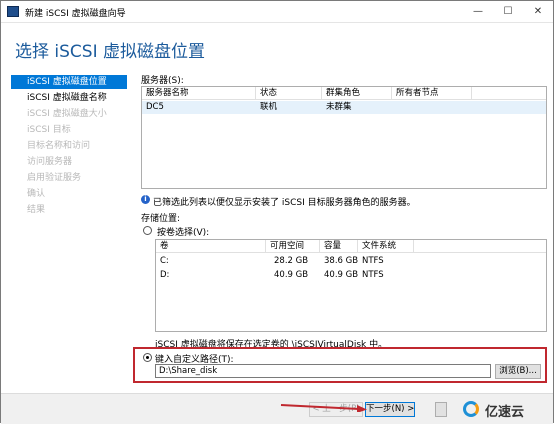  I want to click on servers-label: 服务器(S):, so click(162, 81).